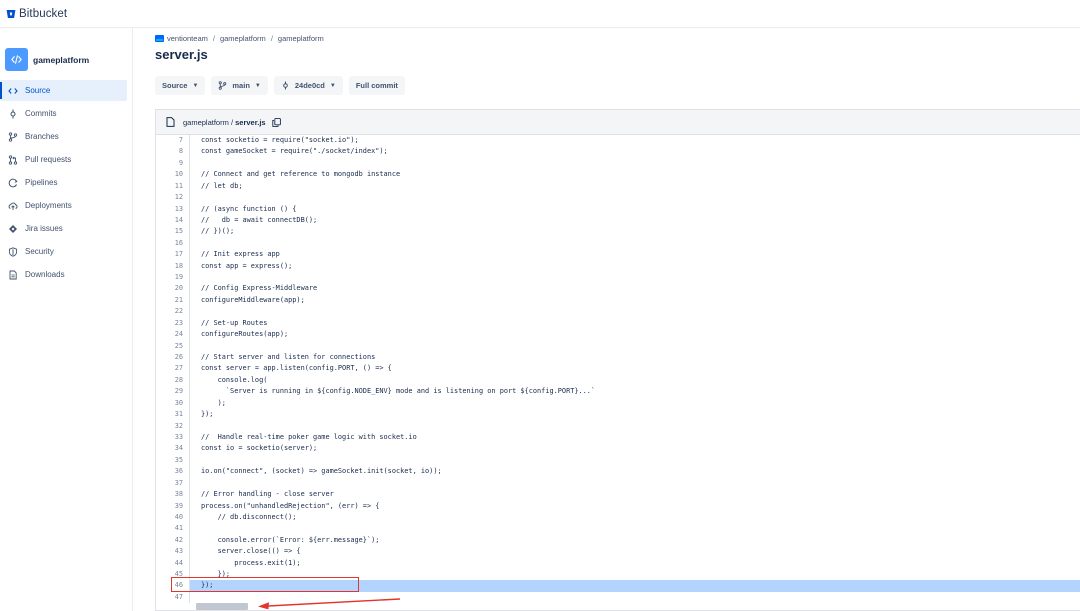  I want to click on line-number: 33, so click(173, 437).